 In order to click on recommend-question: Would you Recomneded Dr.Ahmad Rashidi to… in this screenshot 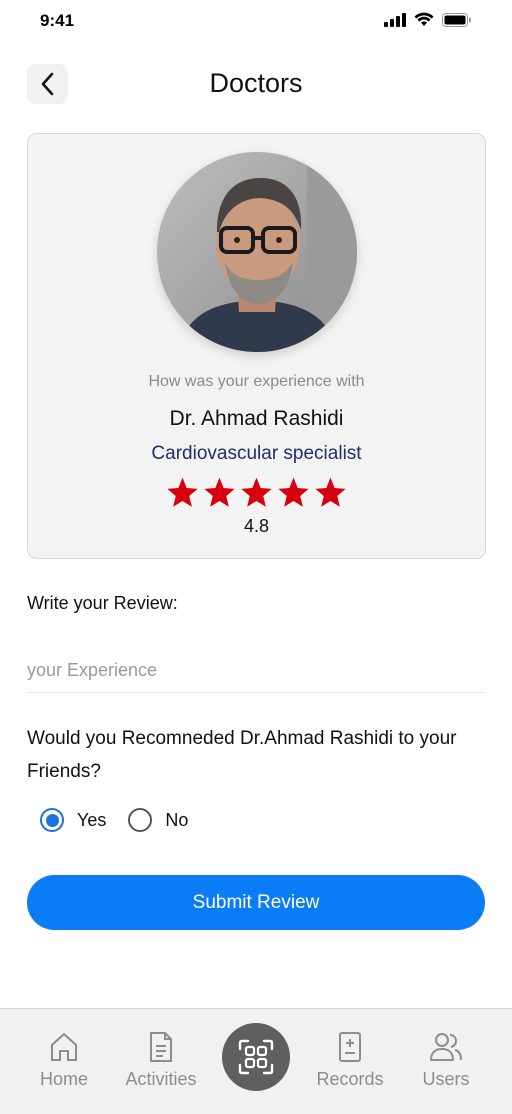, I will do `click(242, 755)`.